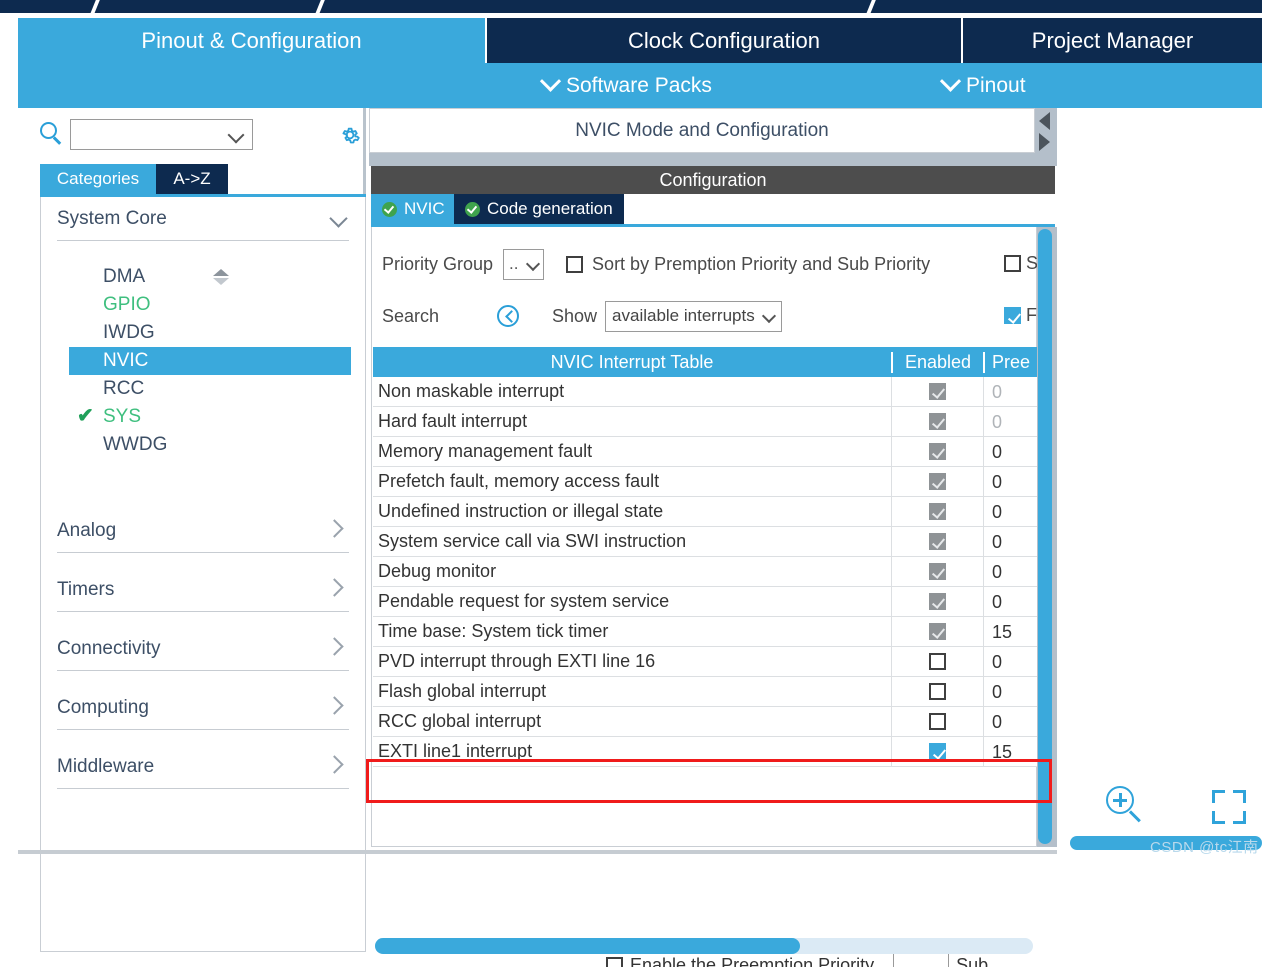 The height and width of the screenshot is (967, 1262). Describe the element at coordinates (539, 209) in the screenshot. I see `tab-code-generation: Code generation` at that location.